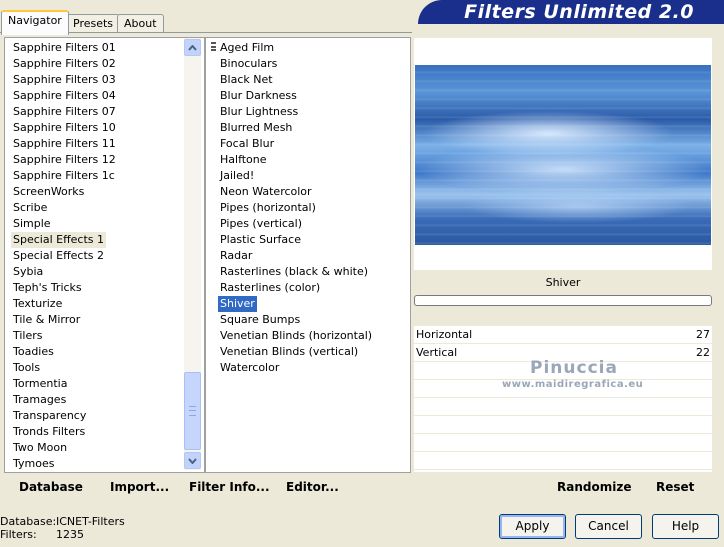 Image resolution: width=724 pixels, height=547 pixels. What do you see at coordinates (192, 254) in the screenshot?
I see `category-scrollbar` at bounding box center [192, 254].